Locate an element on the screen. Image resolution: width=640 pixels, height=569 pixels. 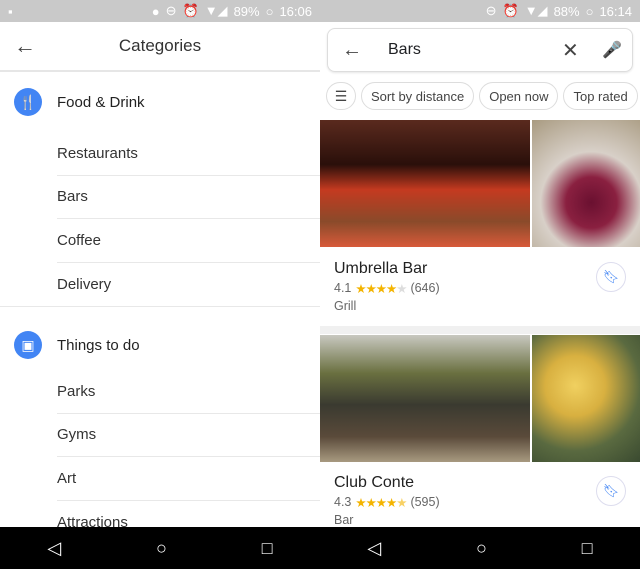
place-category: Bar is located at coordinates (344, 520).